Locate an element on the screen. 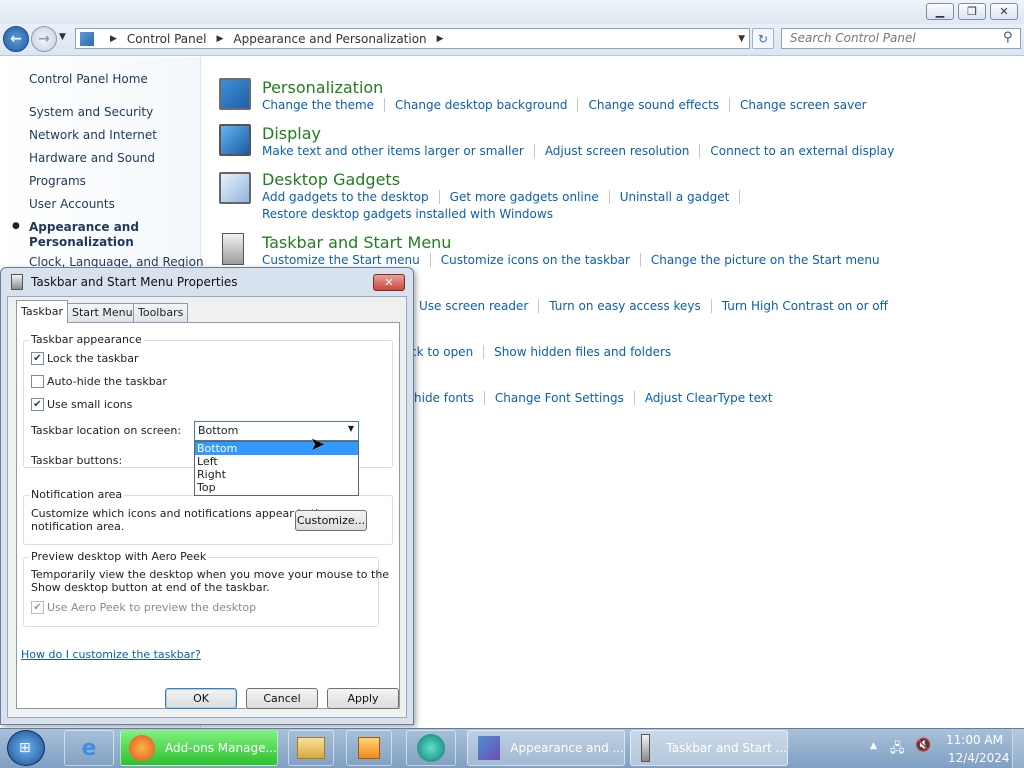  recent-pages-dropdown-icon: ▼ is located at coordinates (62, 37).